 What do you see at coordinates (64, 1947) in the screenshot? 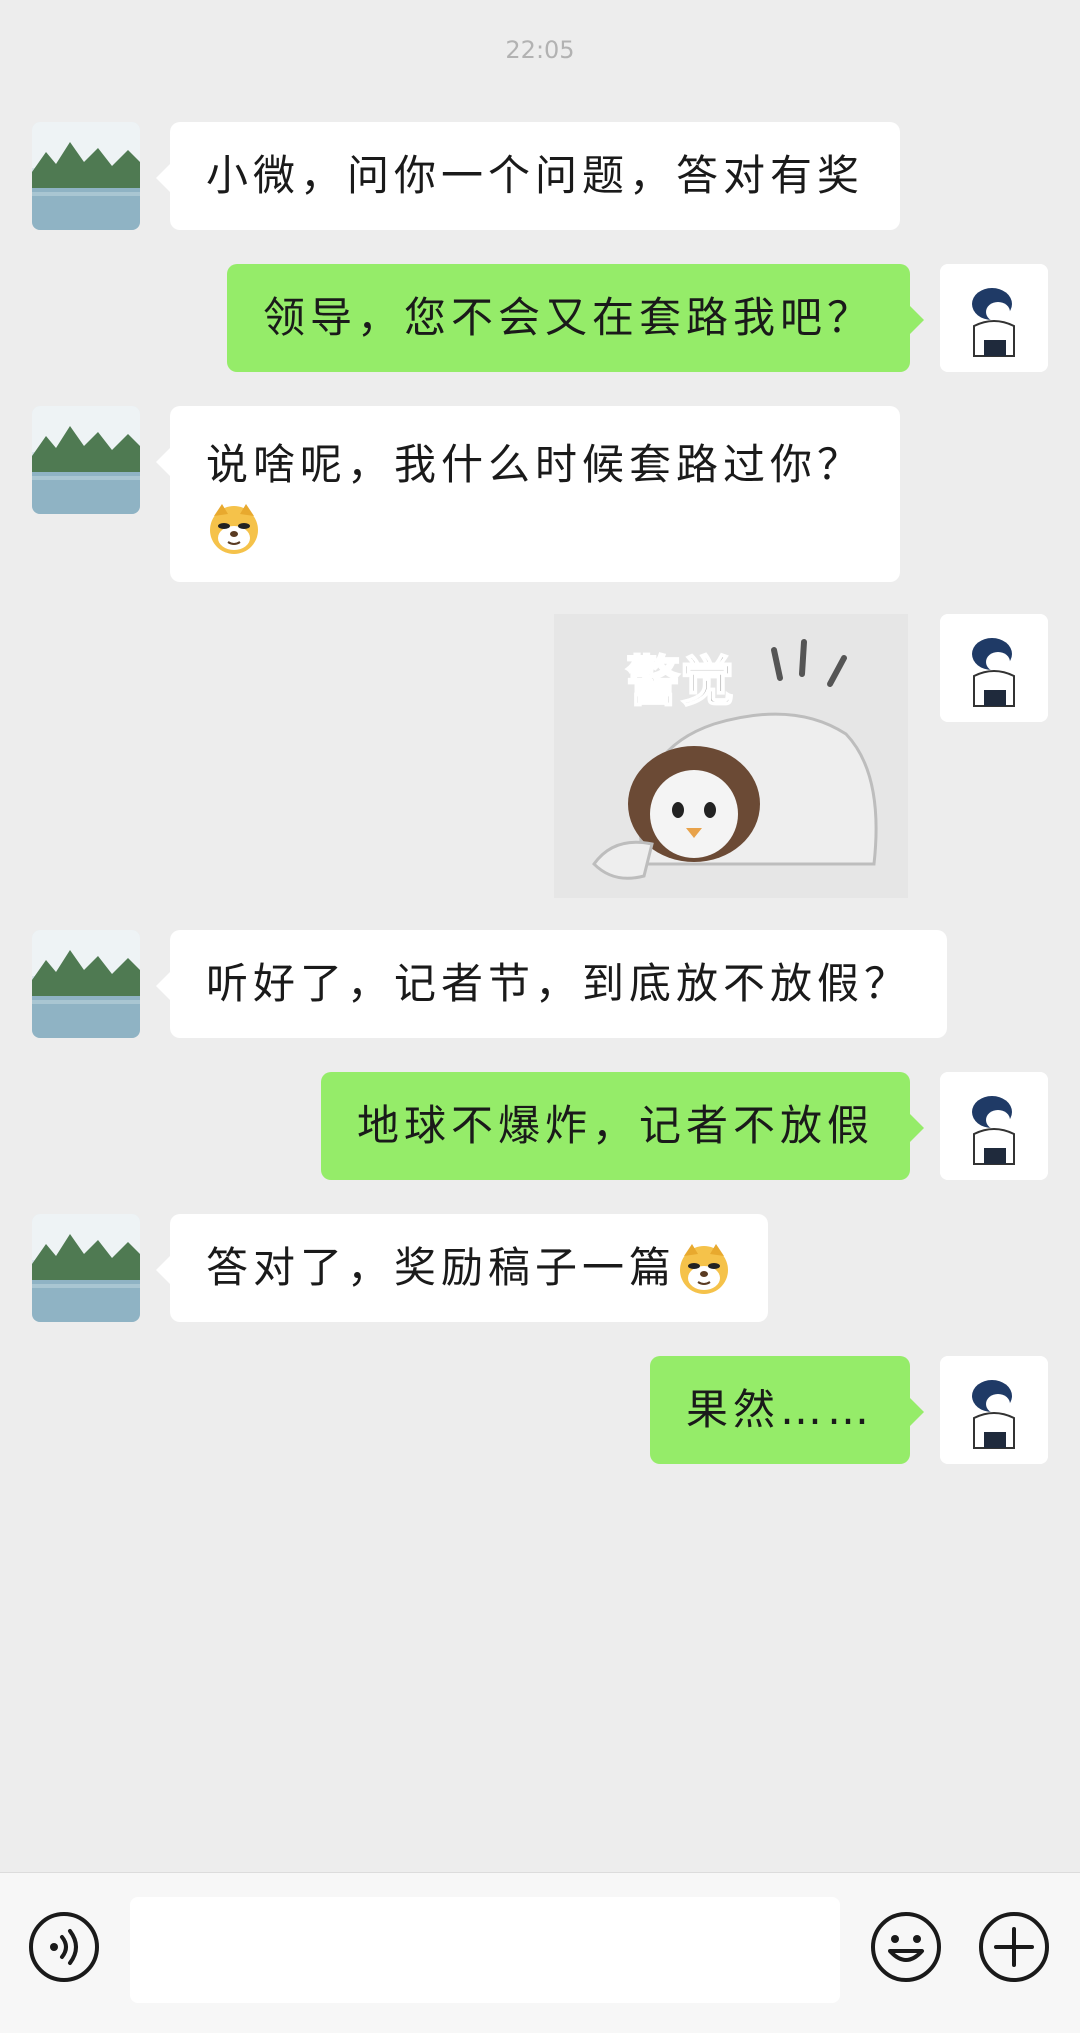
I see `voice-icon` at bounding box center [64, 1947].